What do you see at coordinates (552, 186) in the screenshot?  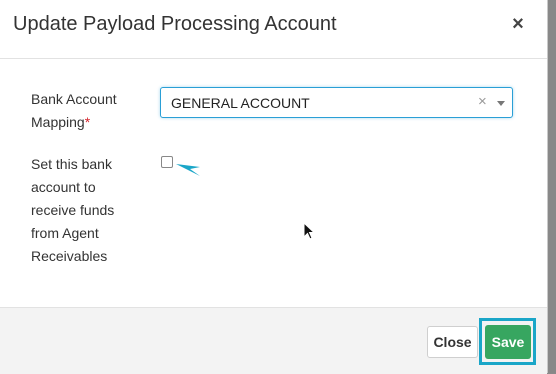 I see `background-strip` at bounding box center [552, 186].